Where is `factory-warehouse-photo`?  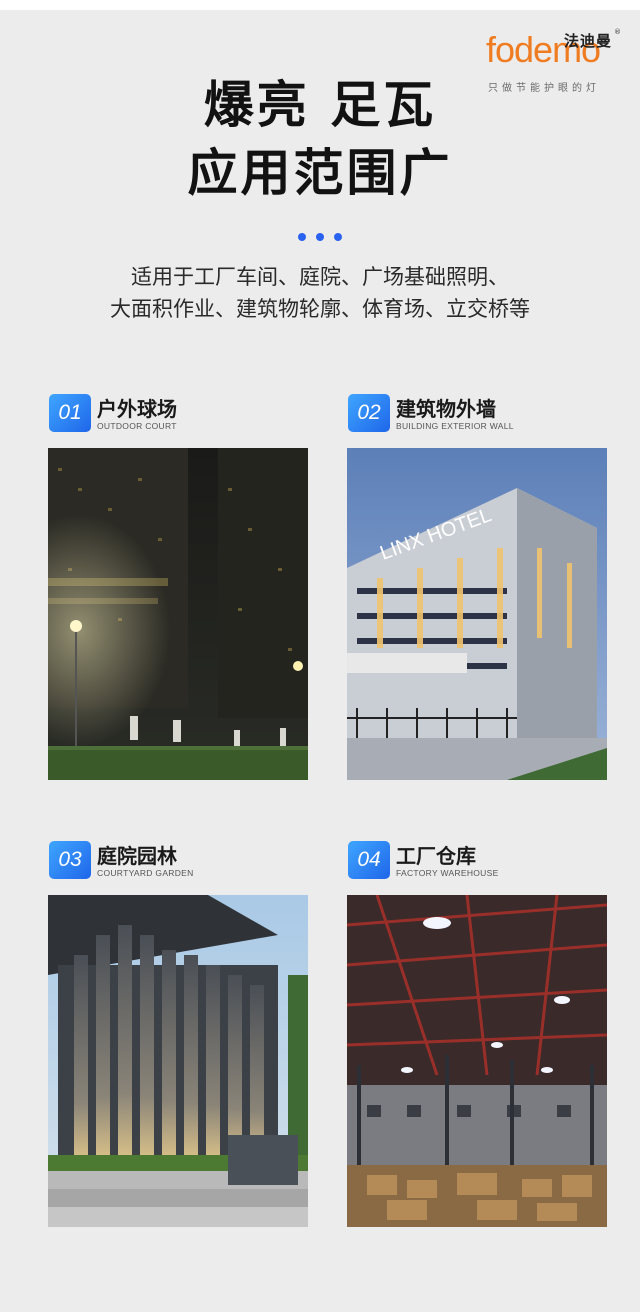 factory-warehouse-photo is located at coordinates (477, 1061).